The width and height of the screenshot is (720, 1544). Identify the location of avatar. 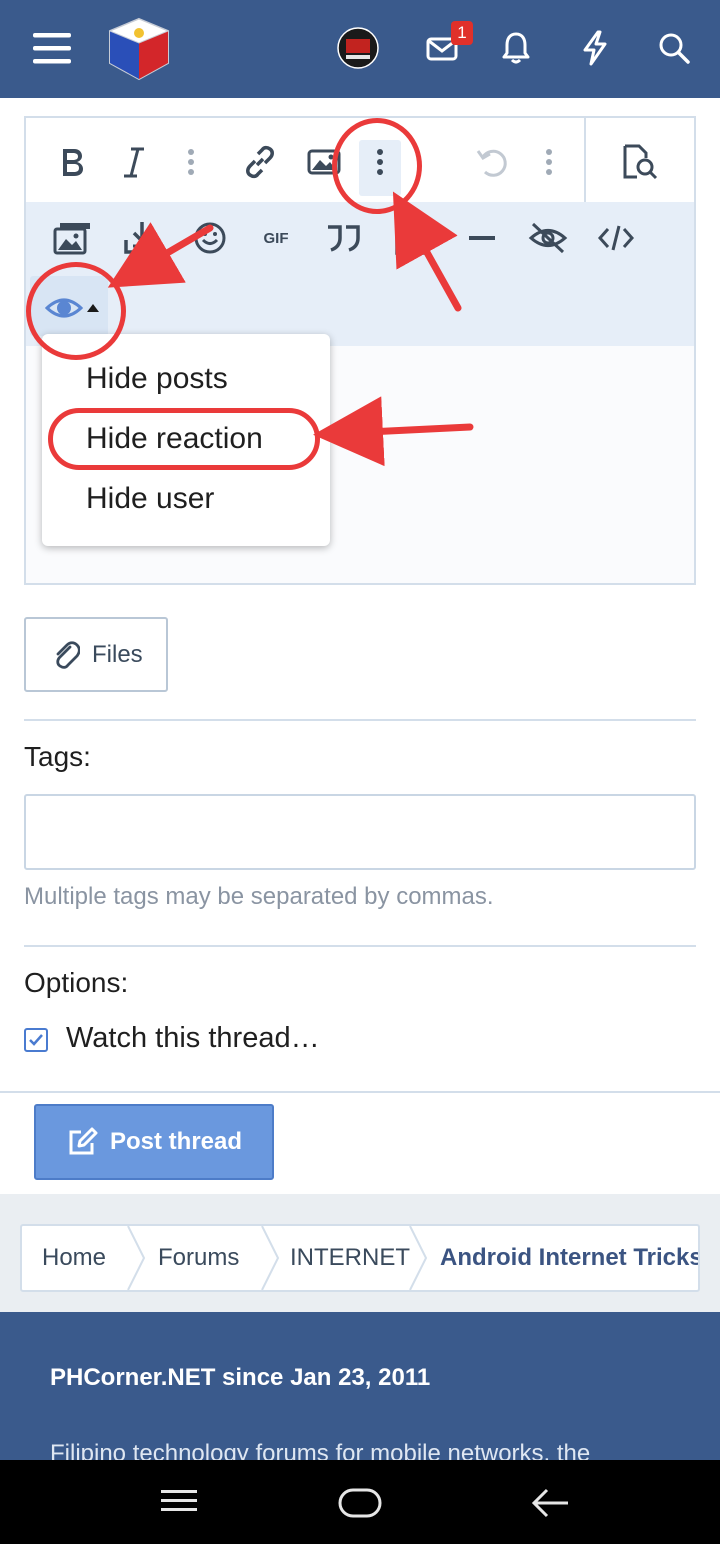
(358, 48).